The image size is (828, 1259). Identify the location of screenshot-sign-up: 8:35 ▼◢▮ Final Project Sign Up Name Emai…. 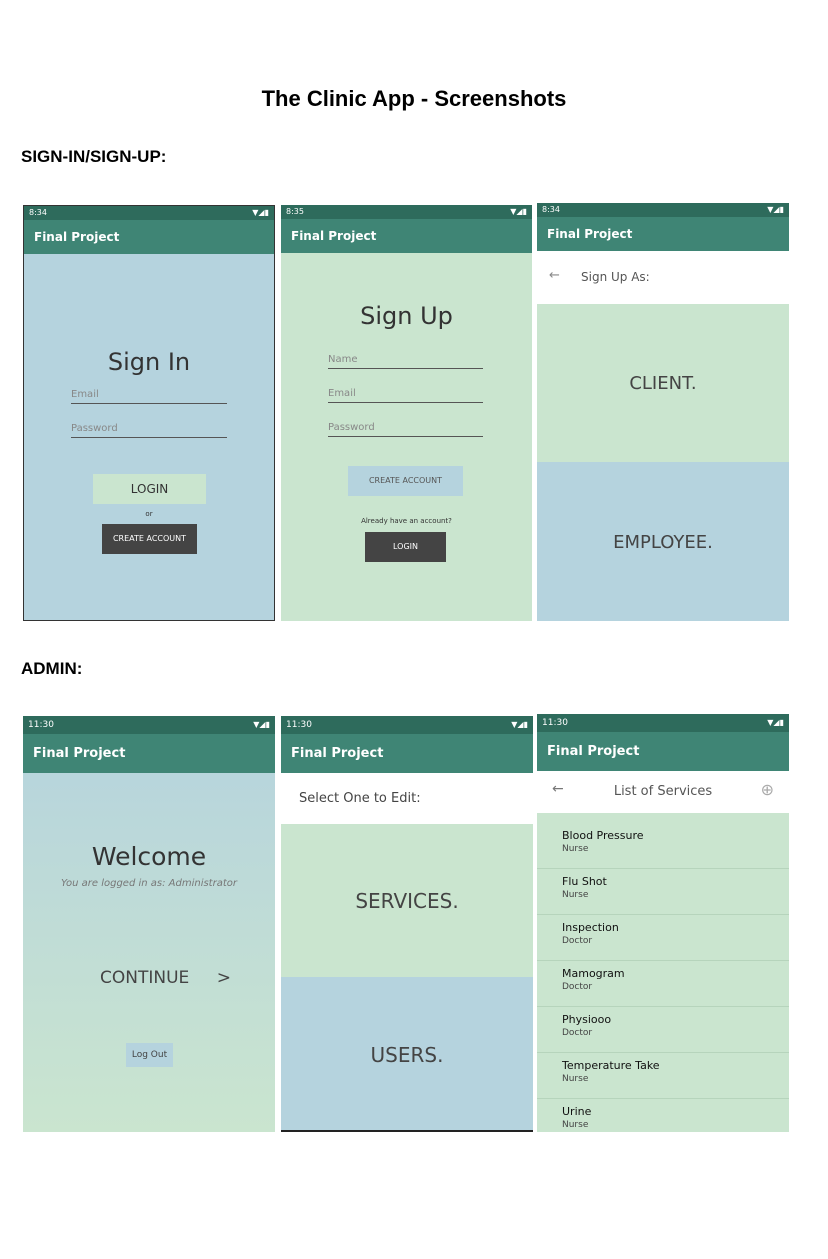
(406, 413).